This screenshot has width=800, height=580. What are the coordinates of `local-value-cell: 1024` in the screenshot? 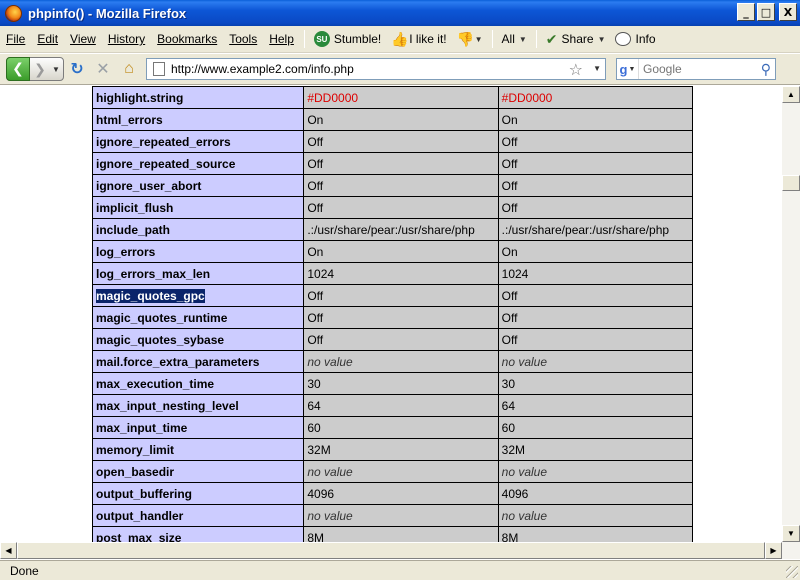 It's located at (401, 273).